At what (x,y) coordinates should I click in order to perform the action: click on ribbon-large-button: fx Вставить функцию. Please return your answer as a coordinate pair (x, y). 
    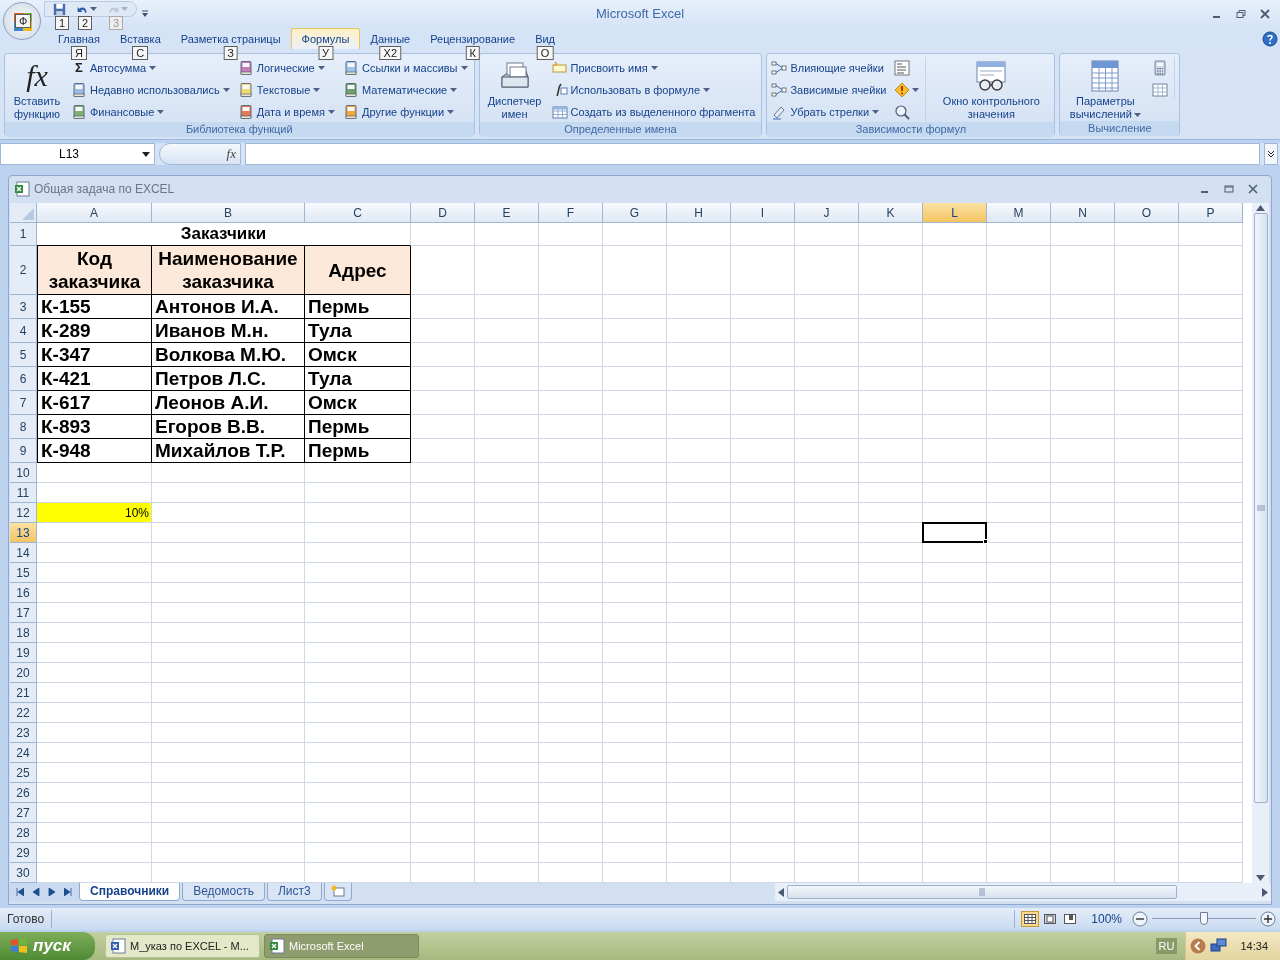
    Looking at the image, I should click on (37, 89).